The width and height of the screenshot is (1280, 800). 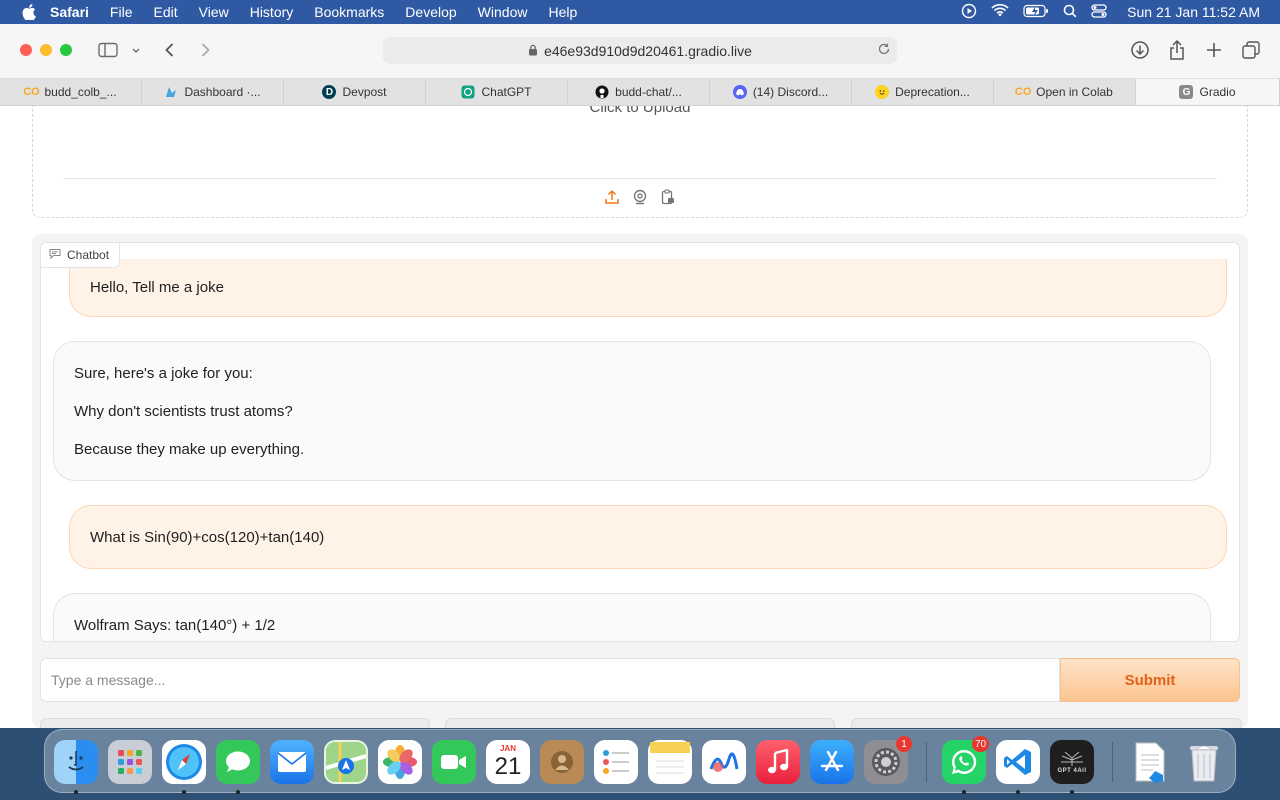 What do you see at coordinates (184, 762) in the screenshot?
I see `safari-icon` at bounding box center [184, 762].